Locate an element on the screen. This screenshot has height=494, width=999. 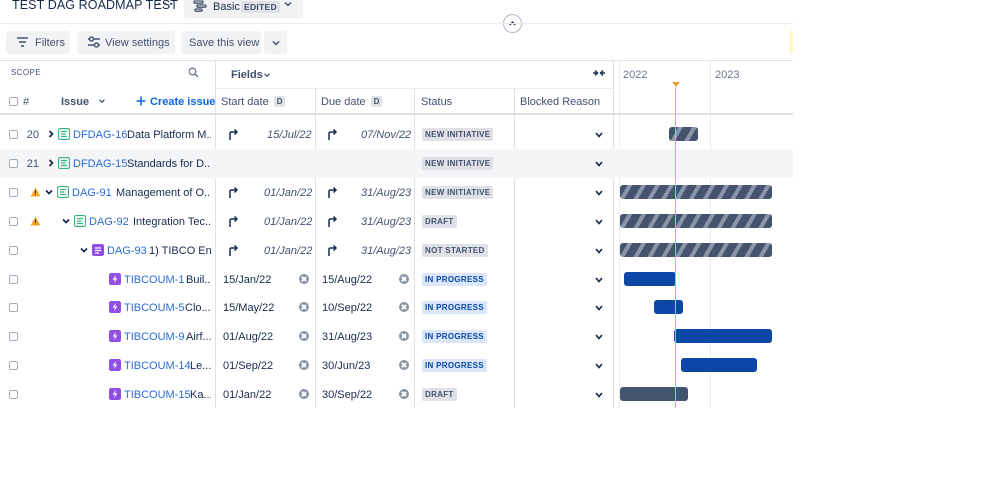
filters-button: Filters is located at coordinates (38, 42).